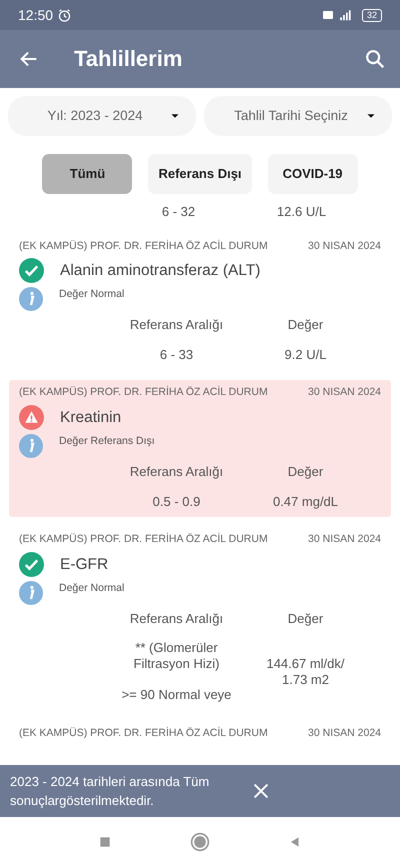  What do you see at coordinates (177, 502) in the screenshot?
I see `range-text: 0.5 - 0.9` at bounding box center [177, 502].